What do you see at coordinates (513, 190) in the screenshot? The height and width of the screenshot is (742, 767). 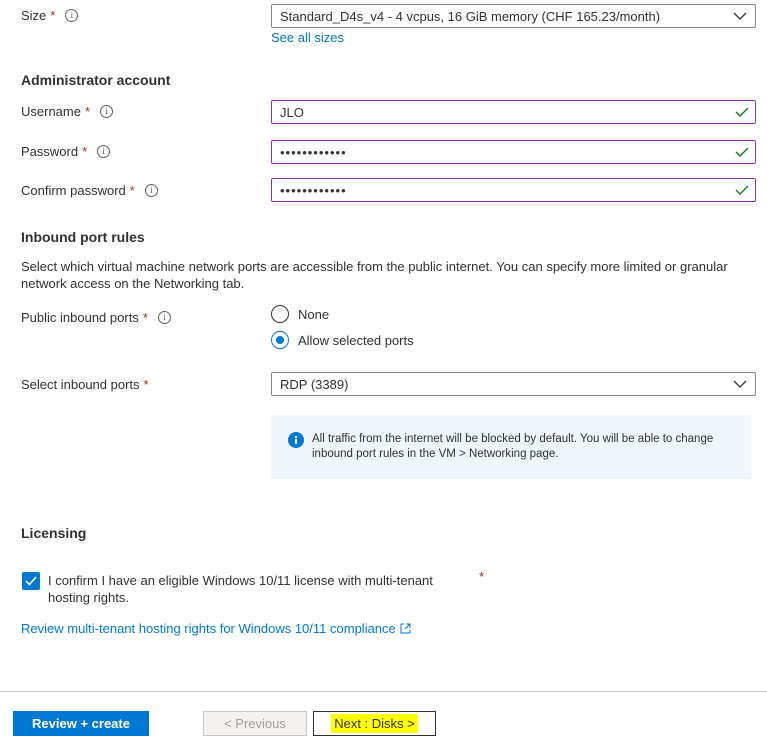 I see `confirm-password-input: ••••••••••••` at bounding box center [513, 190].